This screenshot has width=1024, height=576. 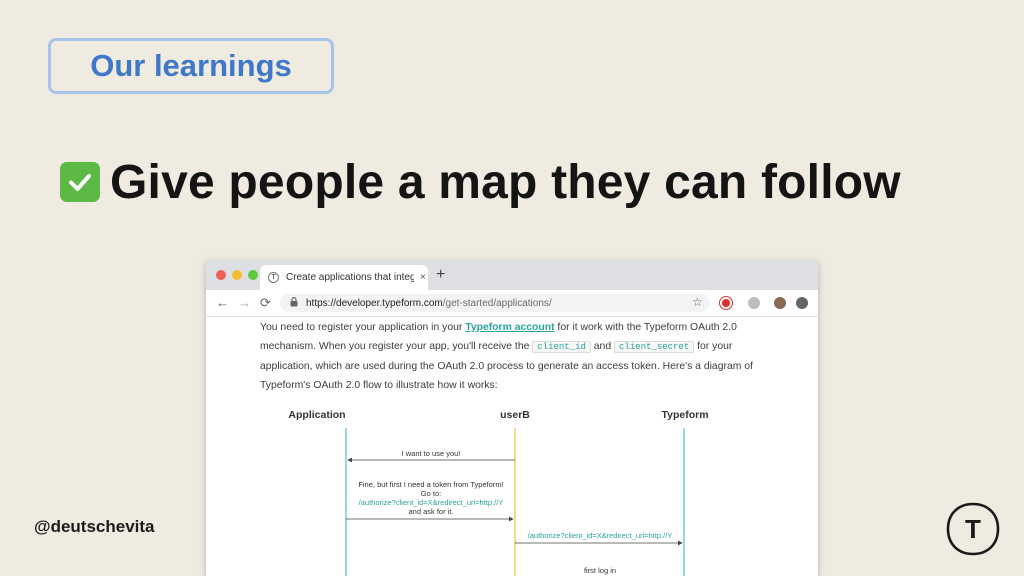 I want to click on actor-application: Application, so click(x=316, y=415).